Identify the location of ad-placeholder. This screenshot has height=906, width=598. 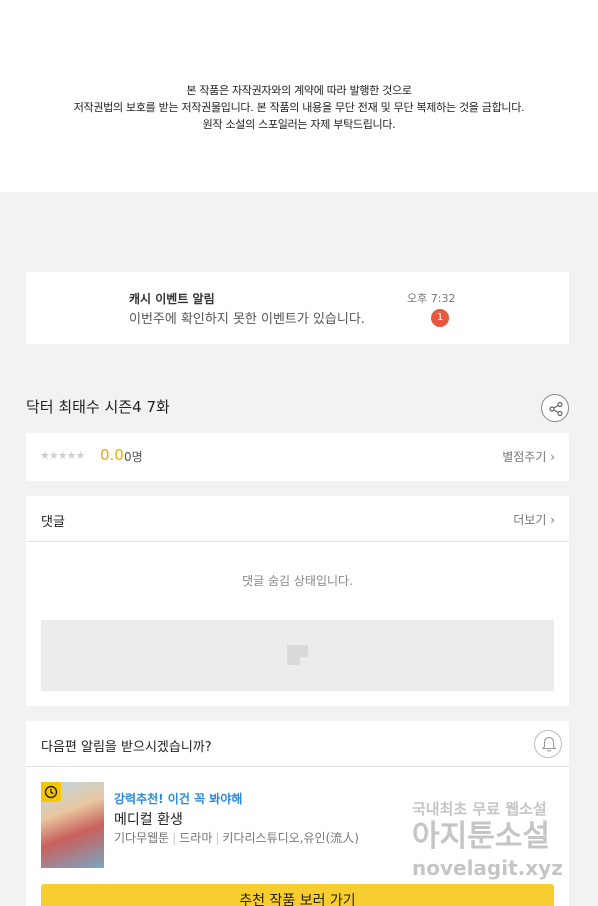
(297, 655).